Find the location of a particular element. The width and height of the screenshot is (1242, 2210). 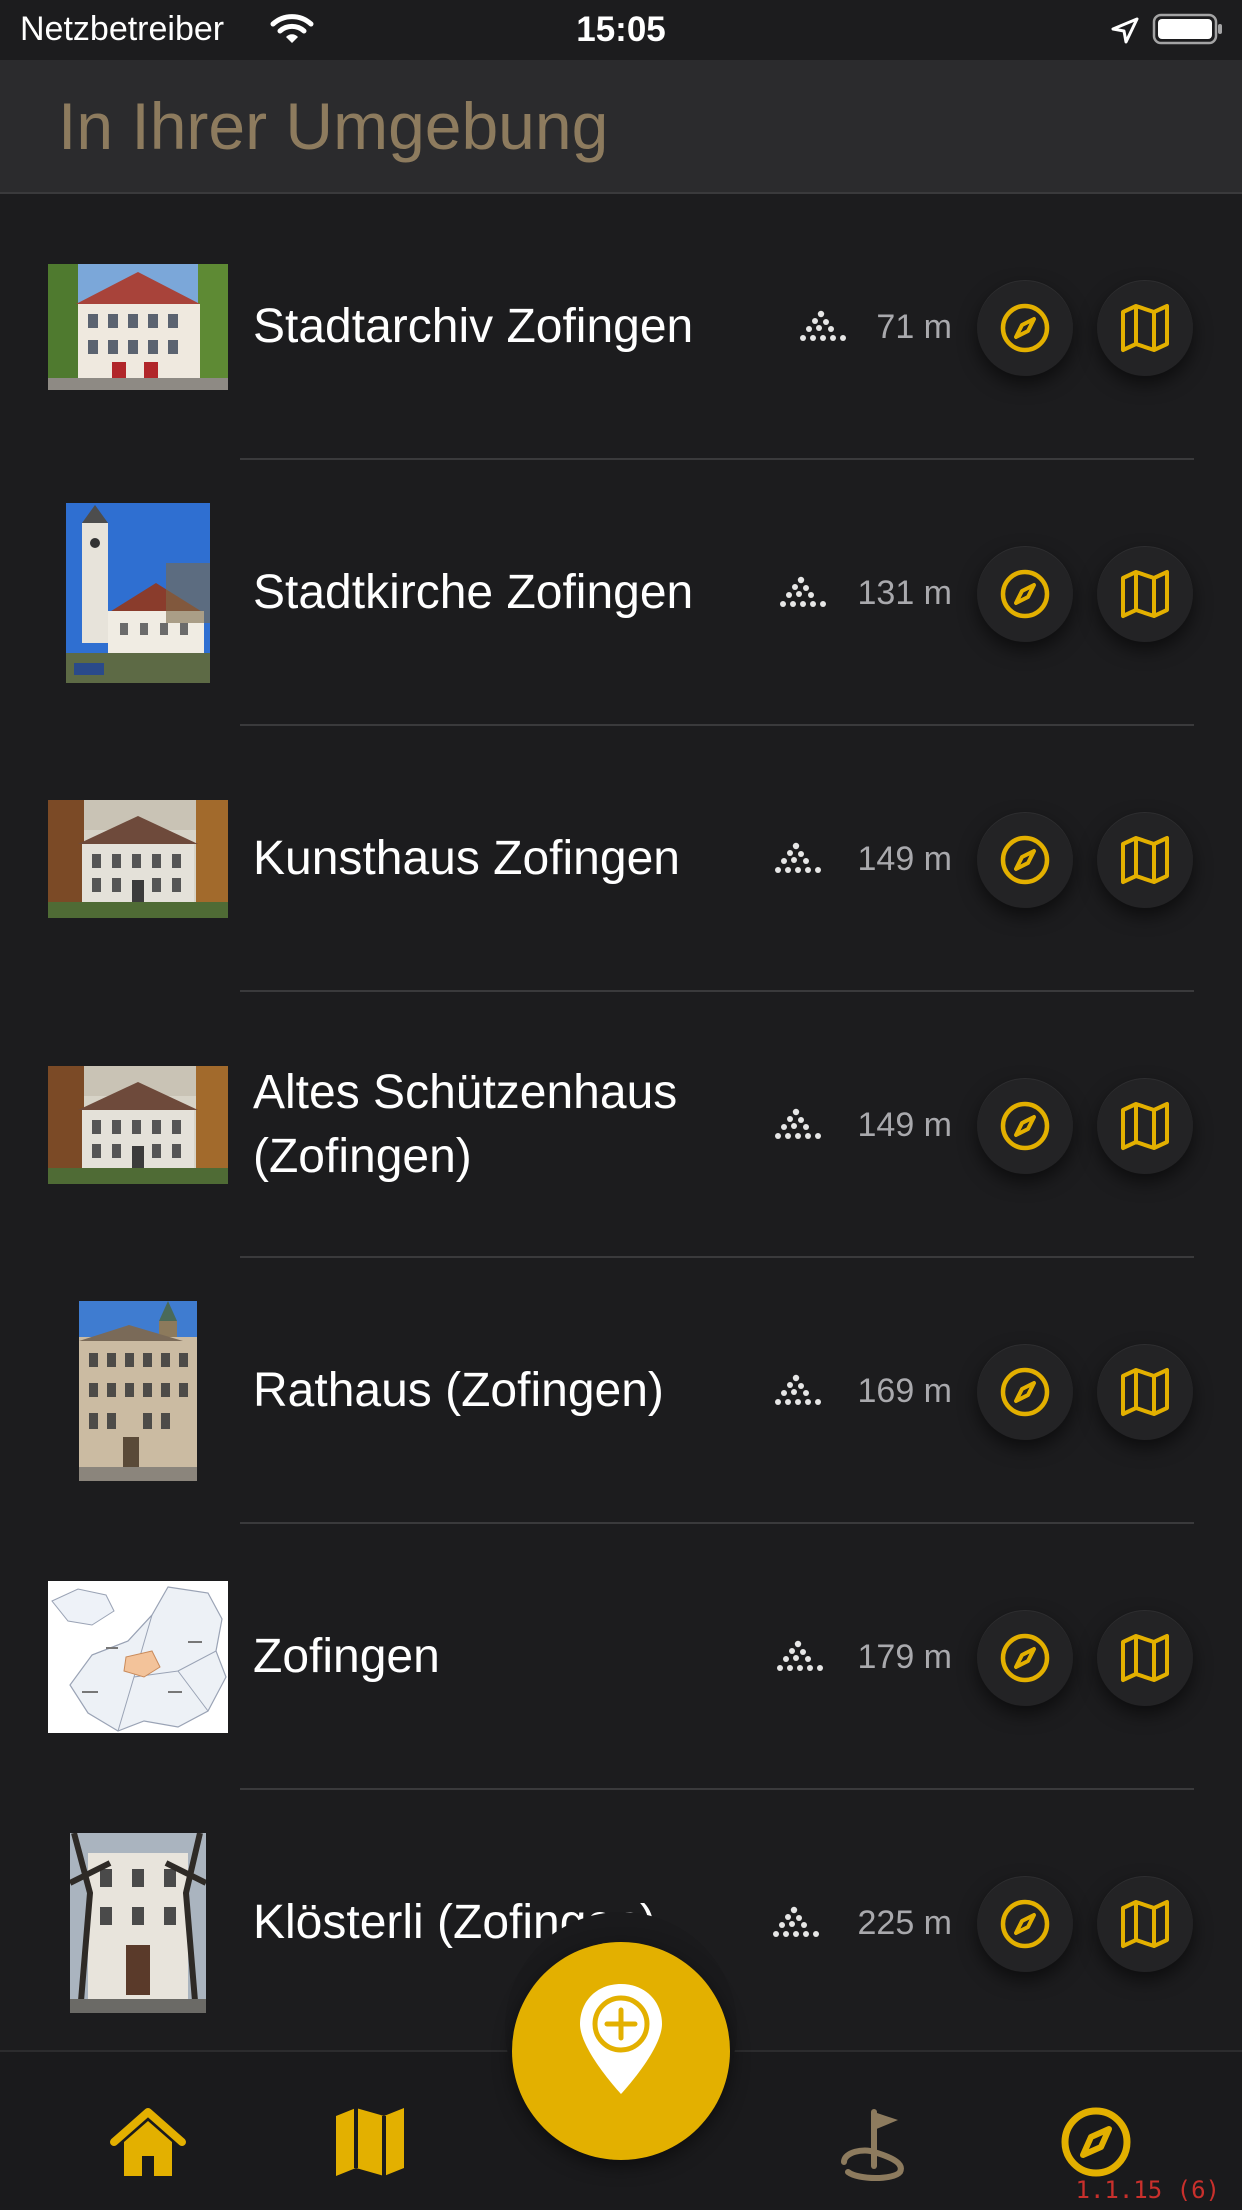

list-item: Stadtkirche Zofingen 131 m is located at coordinates (621, 593).